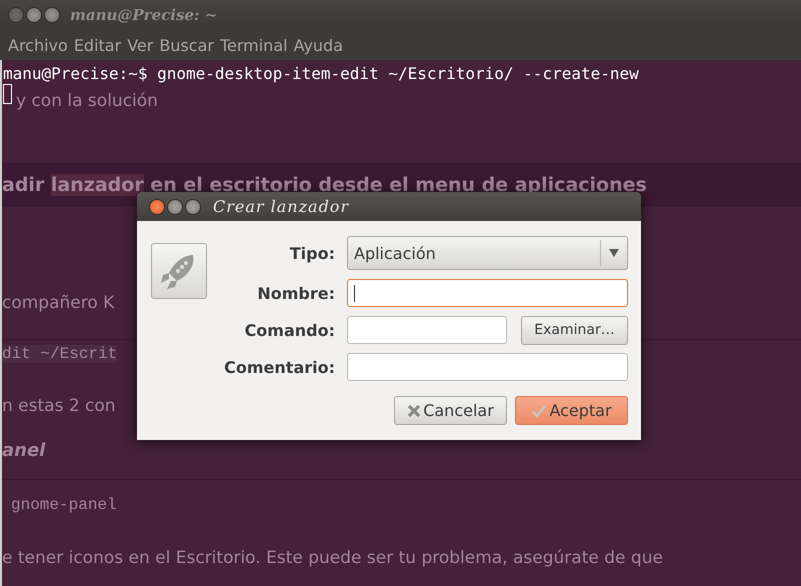  I want to click on accept-button: Aceptar, so click(571, 410).